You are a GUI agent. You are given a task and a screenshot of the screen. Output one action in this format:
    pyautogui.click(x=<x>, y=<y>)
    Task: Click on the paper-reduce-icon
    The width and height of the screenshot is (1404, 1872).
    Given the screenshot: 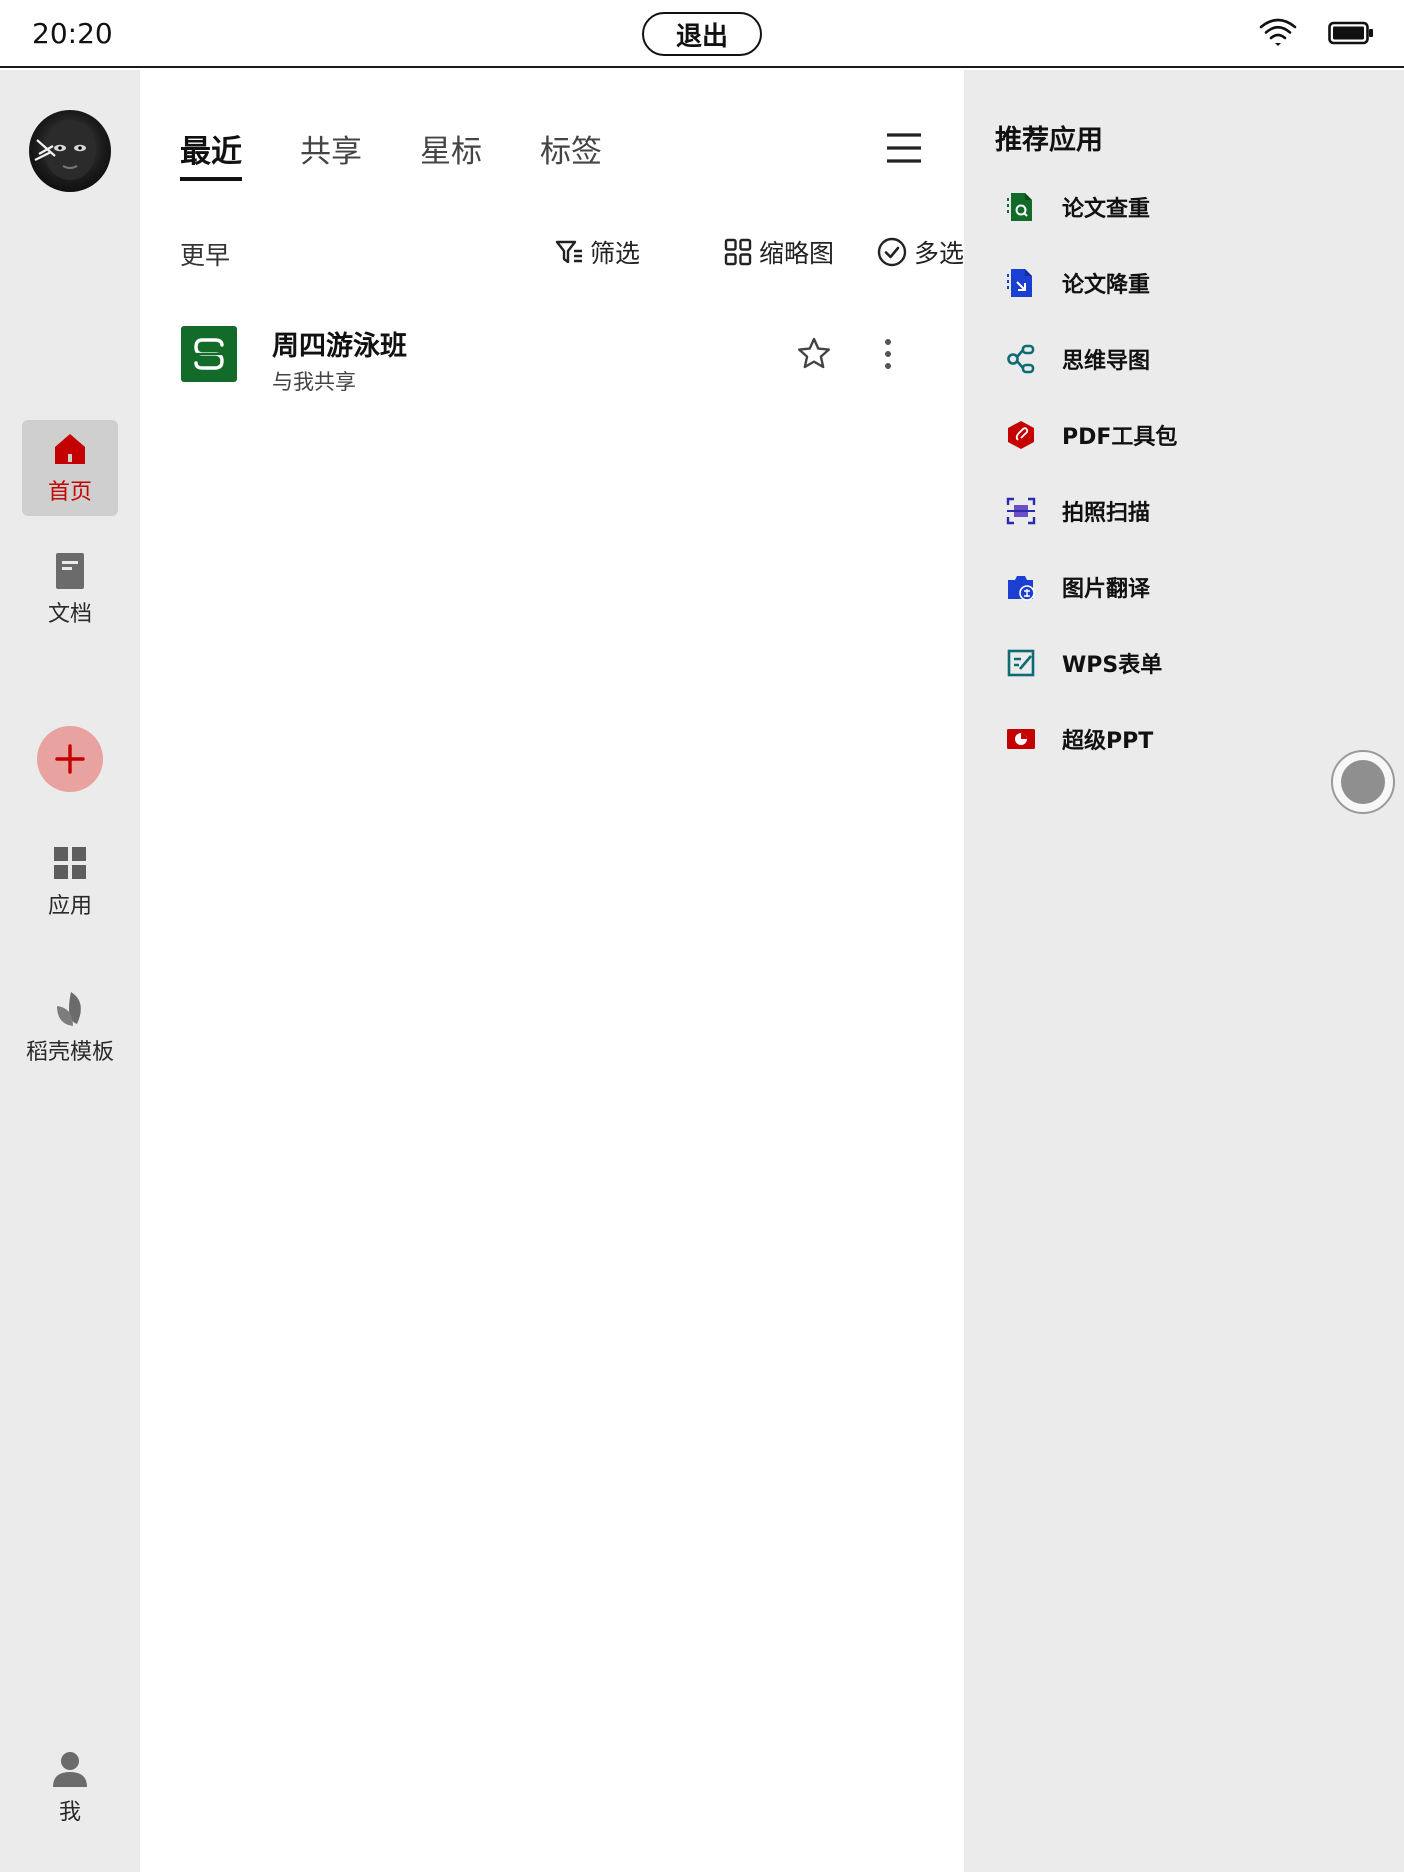 What is the action you would take?
    pyautogui.click(x=1019, y=283)
    